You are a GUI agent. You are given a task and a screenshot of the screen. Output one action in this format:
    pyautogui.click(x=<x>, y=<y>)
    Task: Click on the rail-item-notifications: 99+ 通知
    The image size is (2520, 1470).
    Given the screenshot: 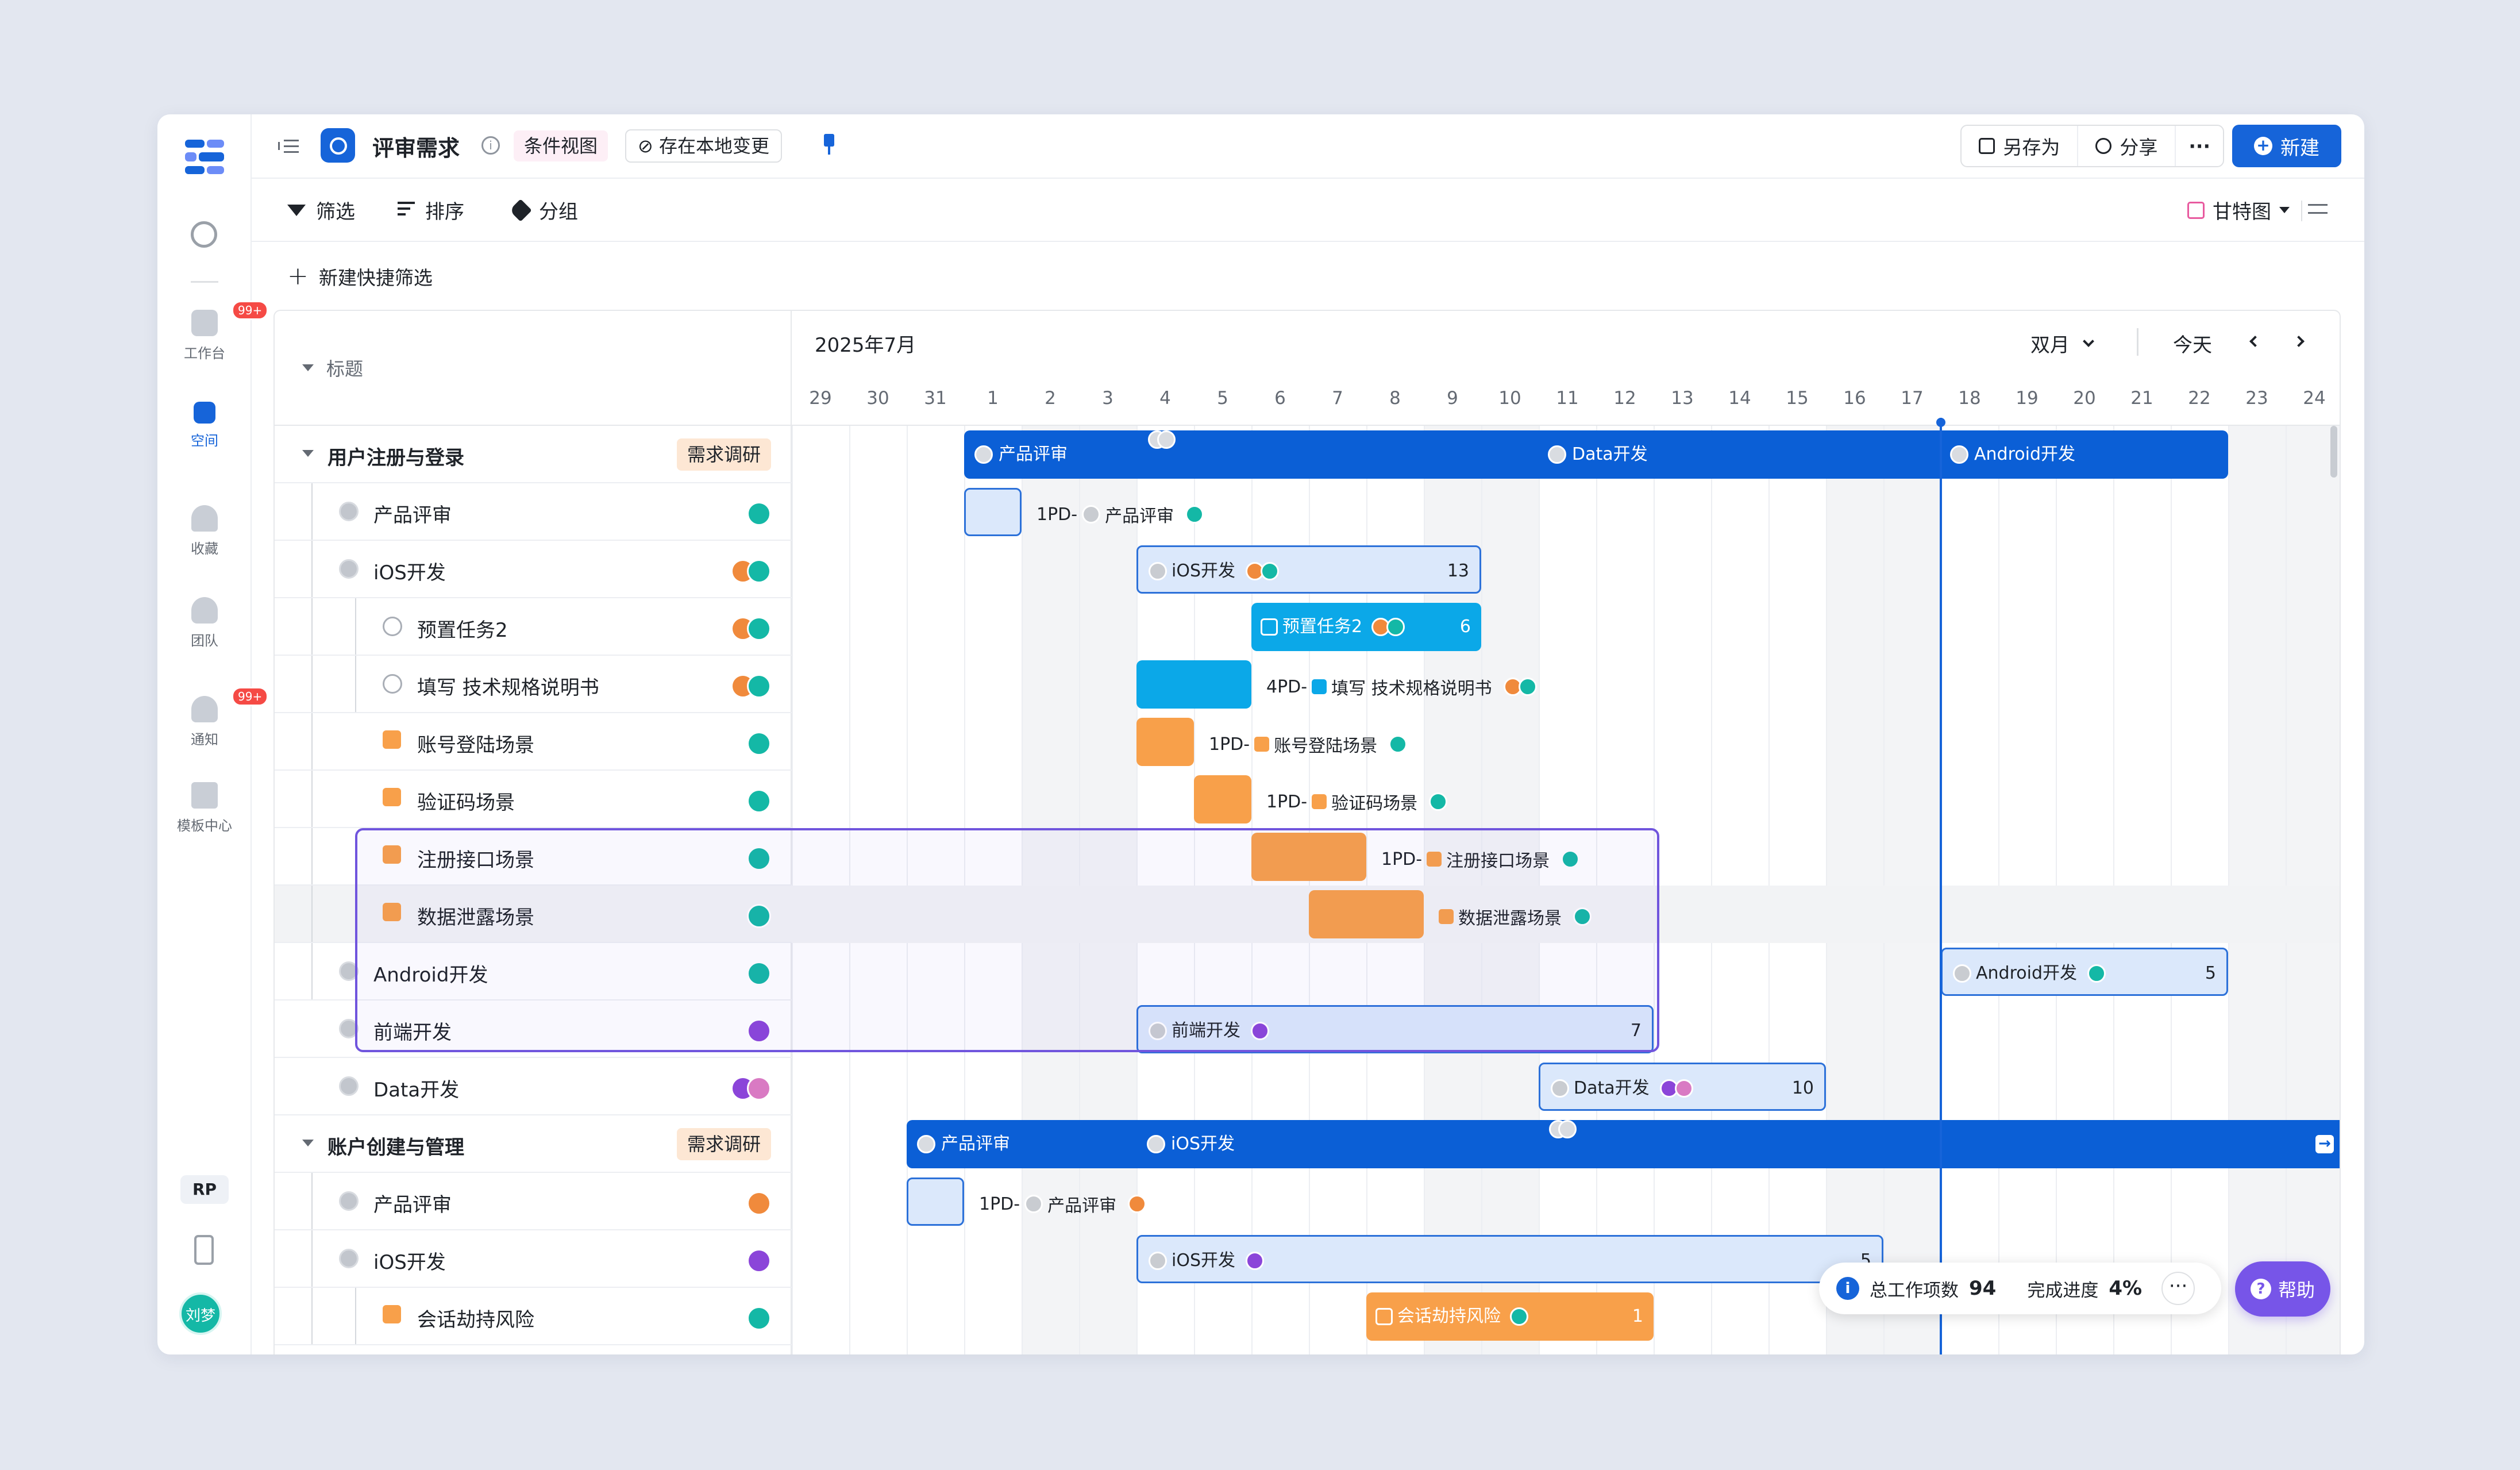 What is the action you would take?
    pyautogui.click(x=213, y=717)
    